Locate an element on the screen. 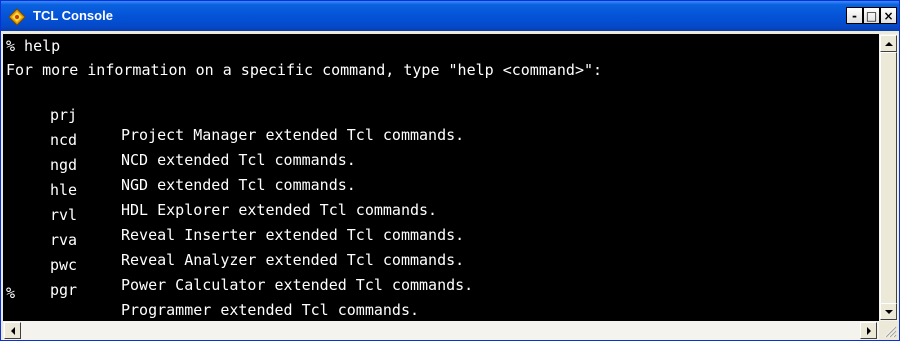 This screenshot has height=344, width=900. maximize-button: □ is located at coordinates (871, 15).